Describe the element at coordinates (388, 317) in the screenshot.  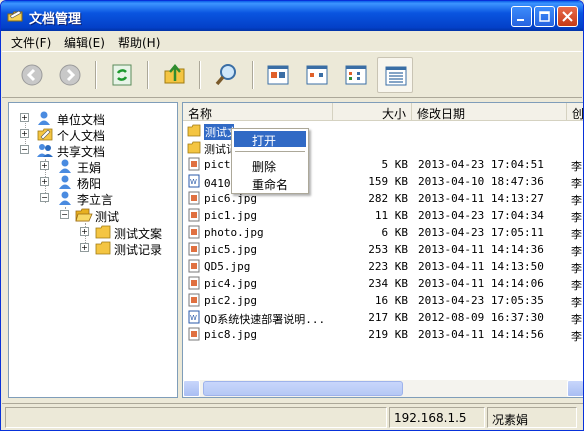
I see `file-size: 217 KB` at that location.